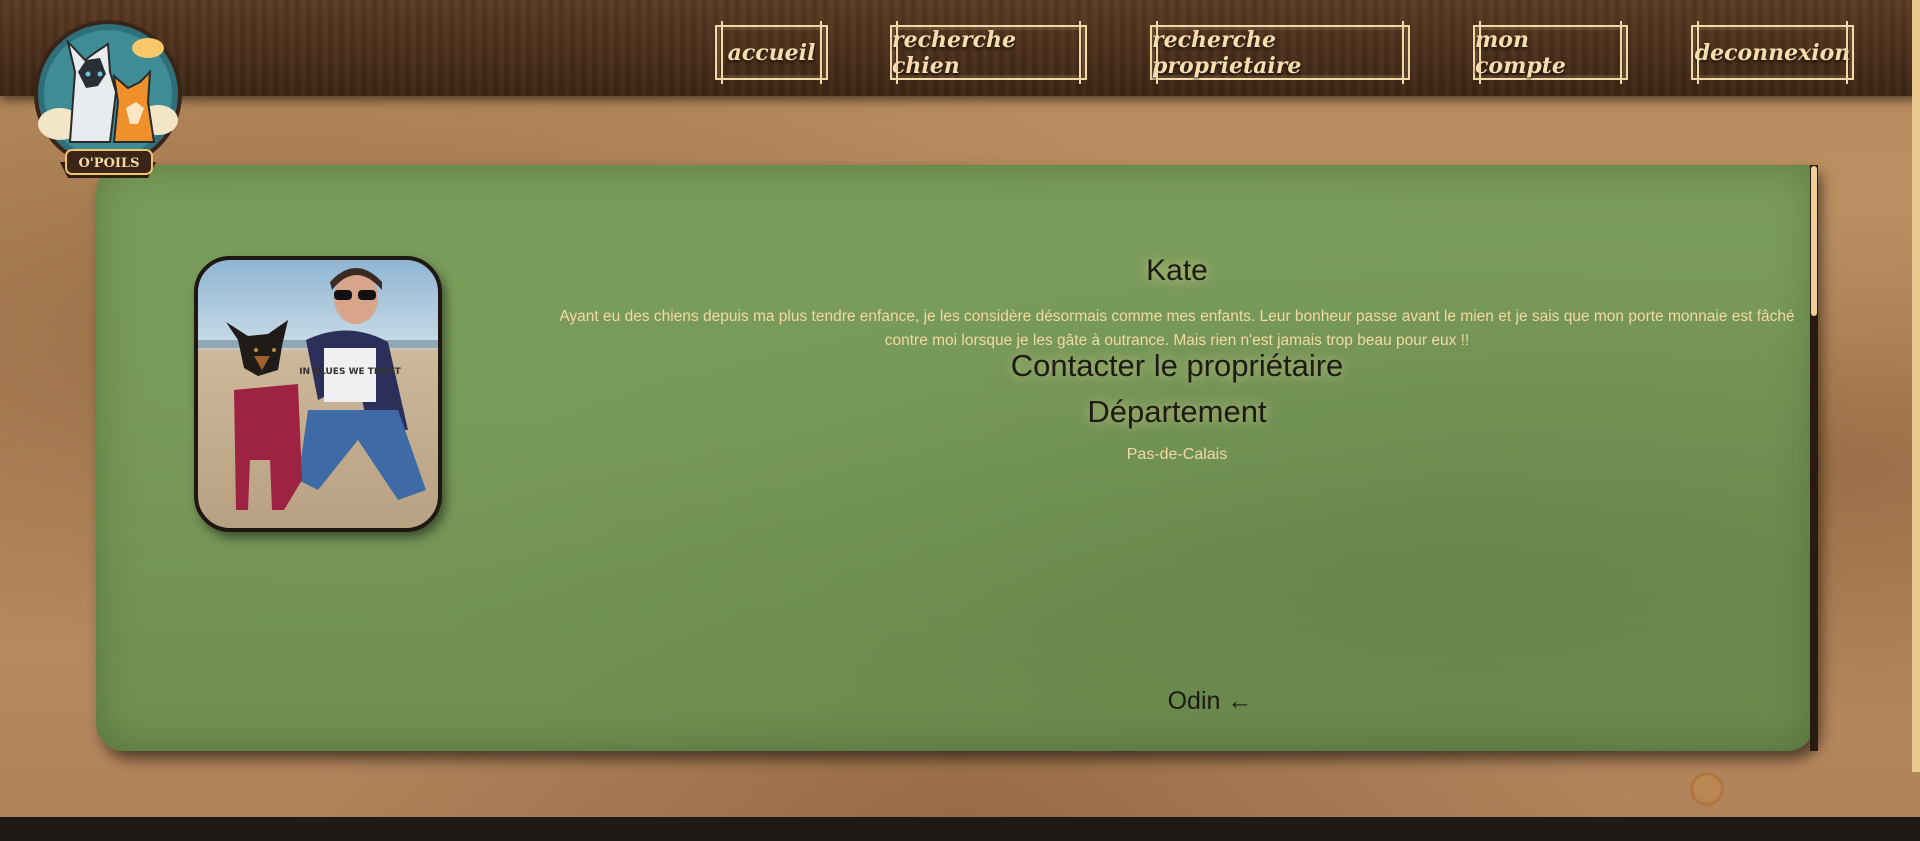 The height and width of the screenshot is (841, 1920). What do you see at coordinates (1916, 386) in the screenshot?
I see `page-scrollbar` at bounding box center [1916, 386].